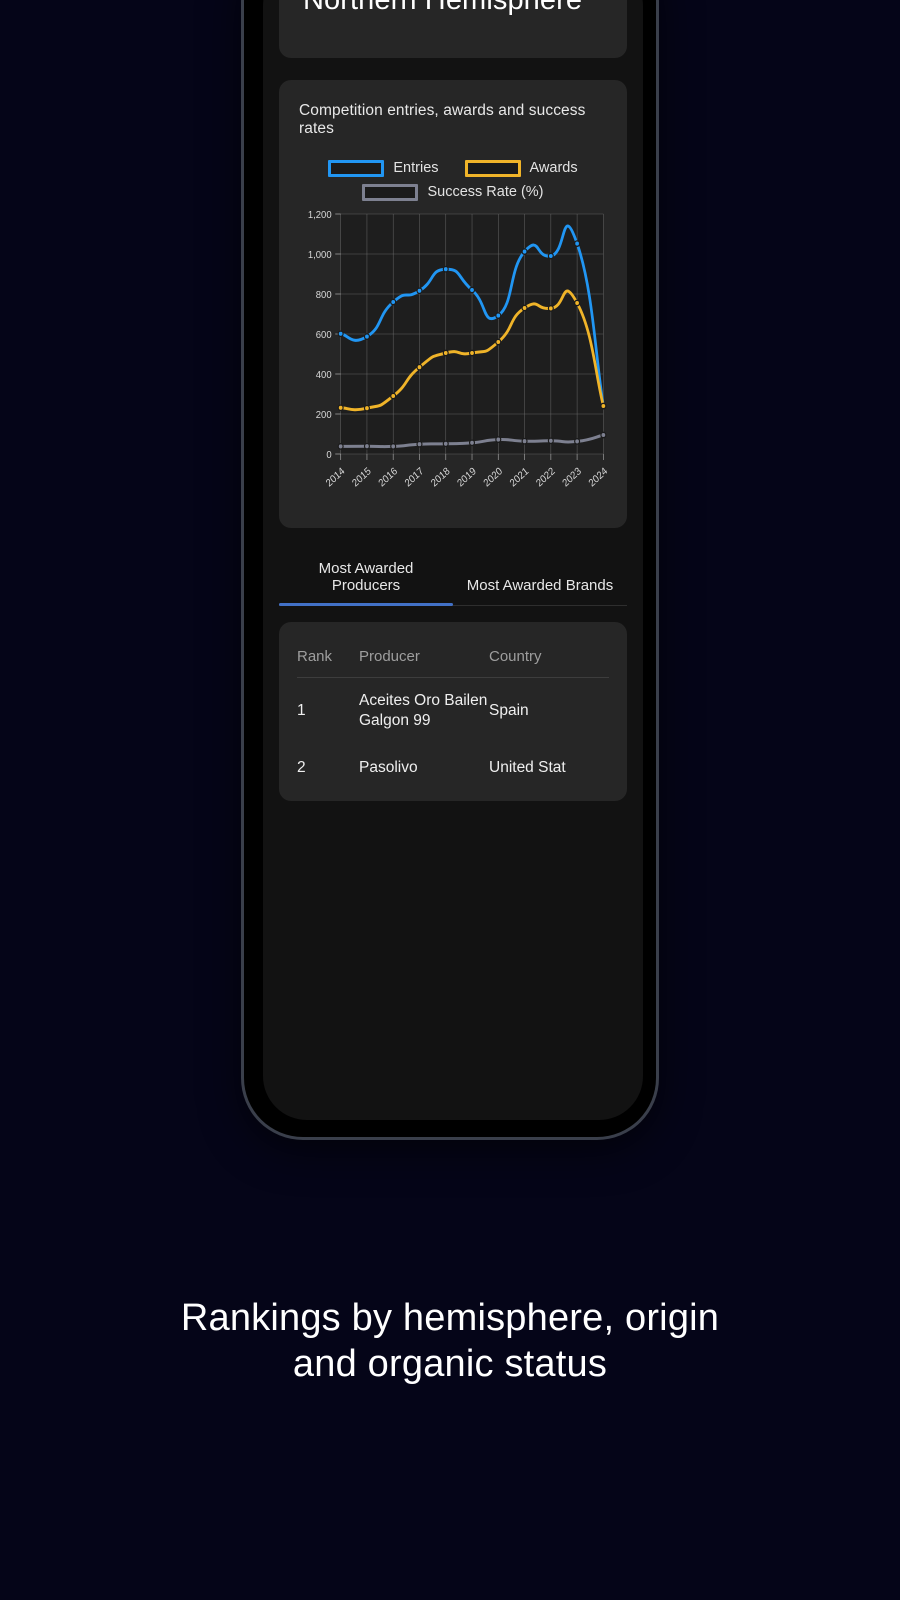  I want to click on tab-most-awarded-brands: Most Awarded Brands, so click(540, 586).